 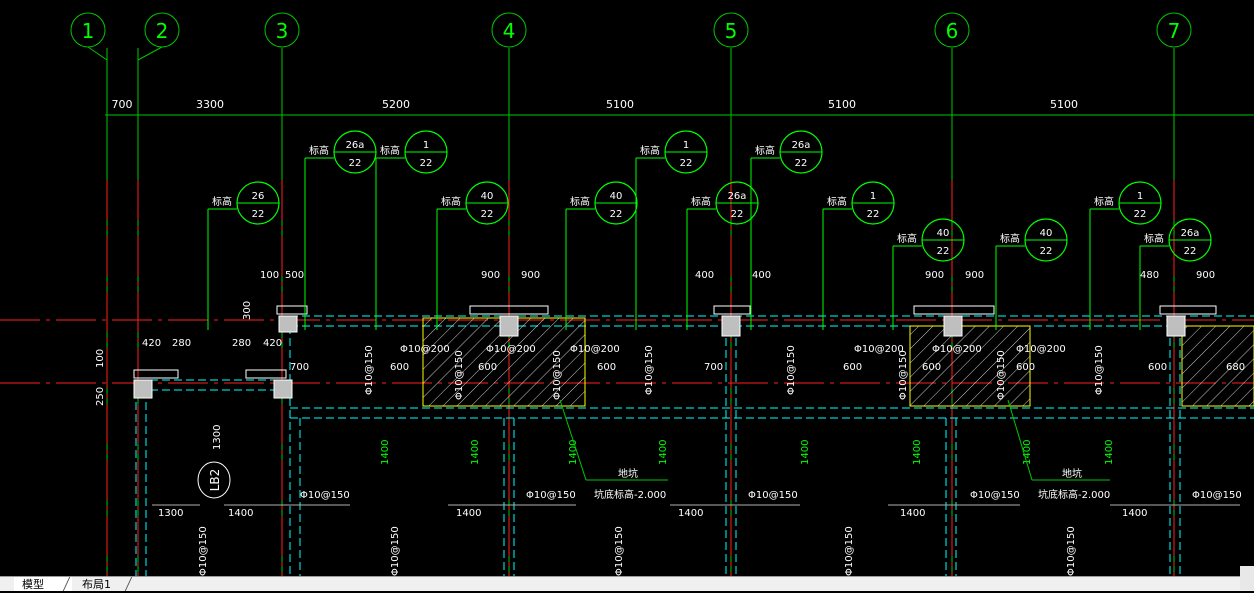 I want to click on spacing-labels: 700 3300 5200 5100 5100 5100, so click(x=595, y=104).